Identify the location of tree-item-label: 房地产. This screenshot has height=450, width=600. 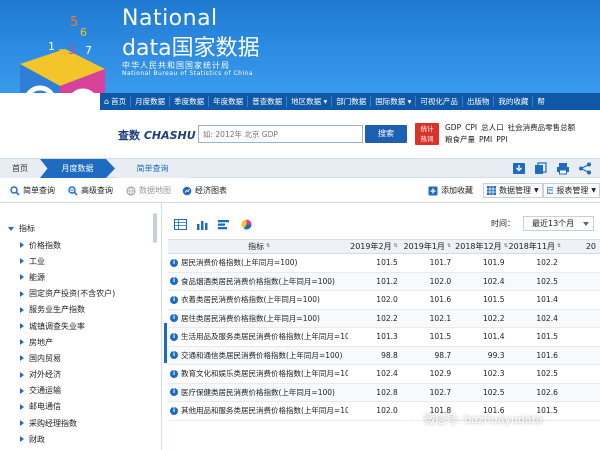
(41, 342).